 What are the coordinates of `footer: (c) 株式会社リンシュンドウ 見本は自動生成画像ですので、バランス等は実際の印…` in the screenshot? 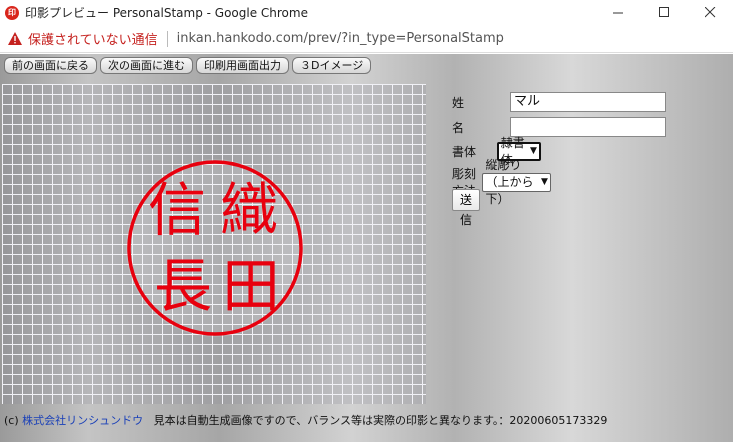 It's located at (305, 420).